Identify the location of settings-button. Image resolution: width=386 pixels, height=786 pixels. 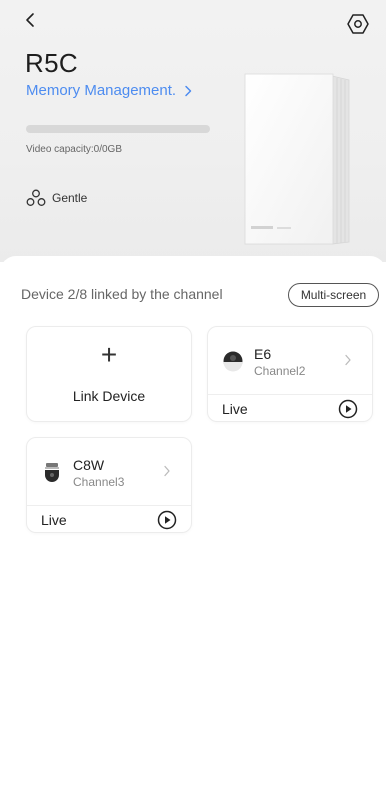
(358, 24).